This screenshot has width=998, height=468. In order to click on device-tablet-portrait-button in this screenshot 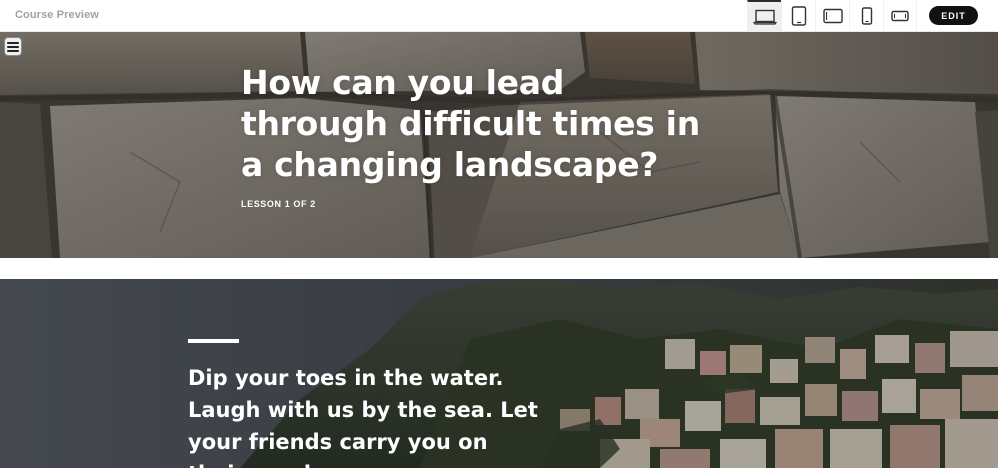, I will do `click(798, 16)`.